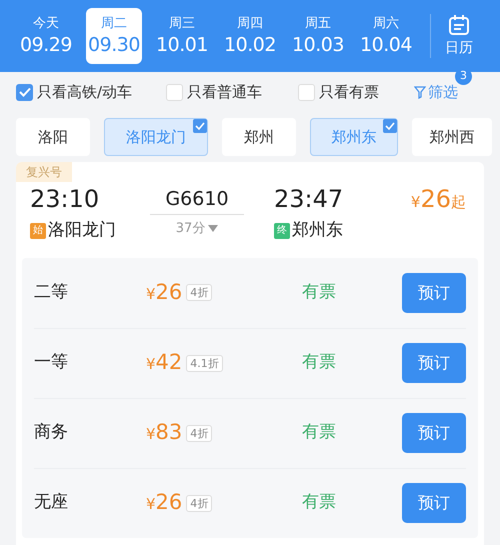 This screenshot has height=545, width=500. Describe the element at coordinates (232, 92) in the screenshot. I see `filter-checkbox: 只看普通车` at that location.